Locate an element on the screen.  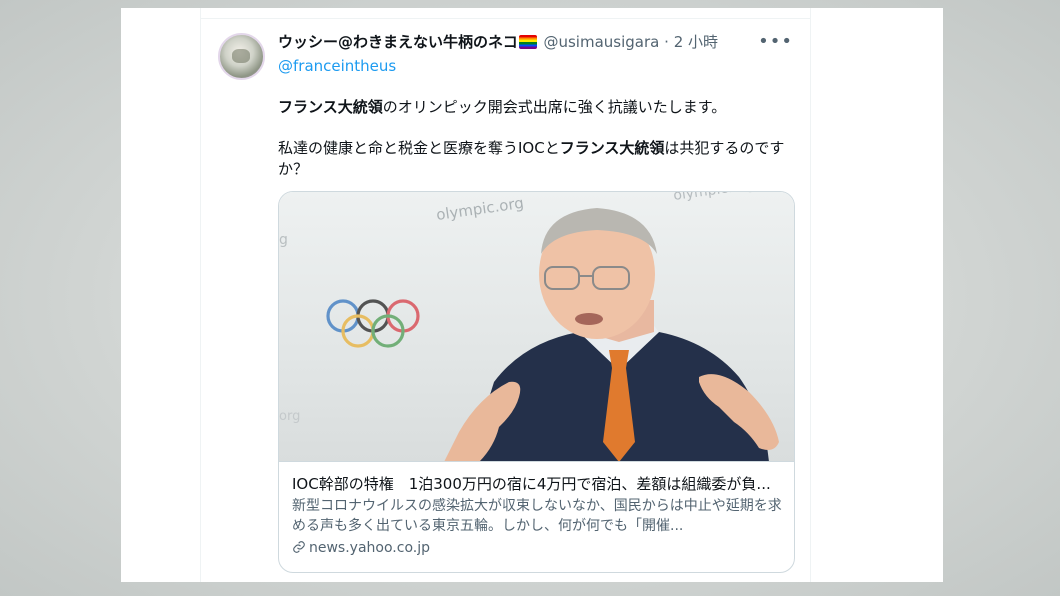
link-icon is located at coordinates (299, 547).